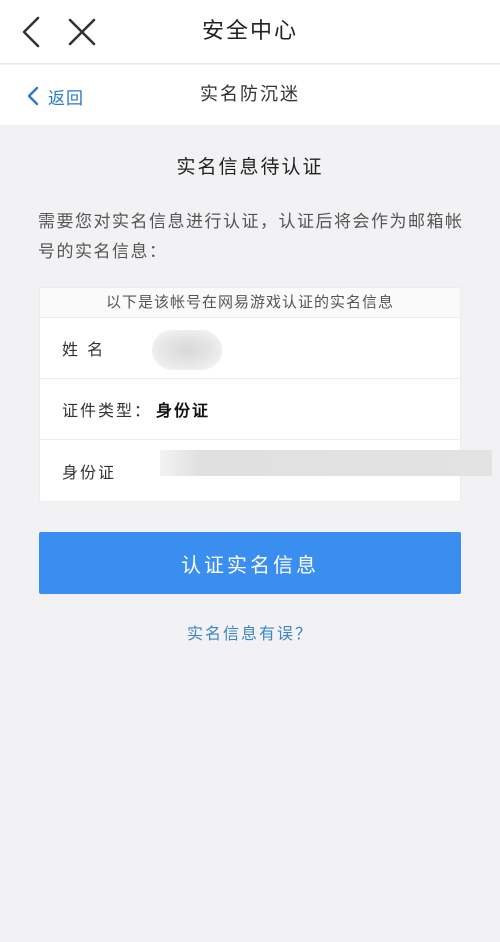 The width and height of the screenshot is (500, 942). Describe the element at coordinates (250, 303) in the screenshot. I see `card-note: 以下是该帐号在网易游戏认证的实名信息` at that location.